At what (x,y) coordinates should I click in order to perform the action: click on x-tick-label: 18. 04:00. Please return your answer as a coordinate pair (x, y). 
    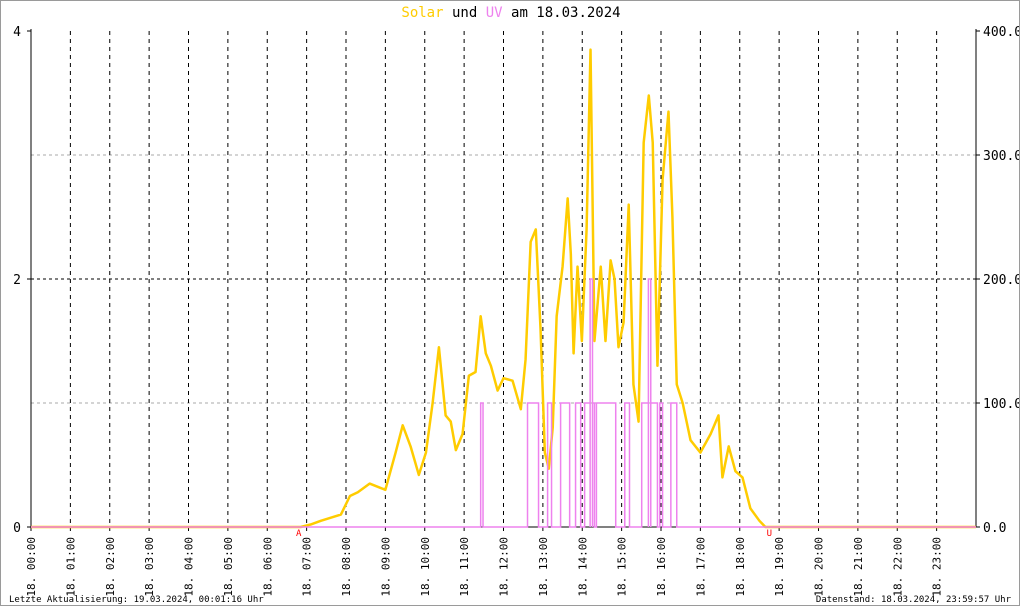
    Looking at the image, I should click on (189, 567).